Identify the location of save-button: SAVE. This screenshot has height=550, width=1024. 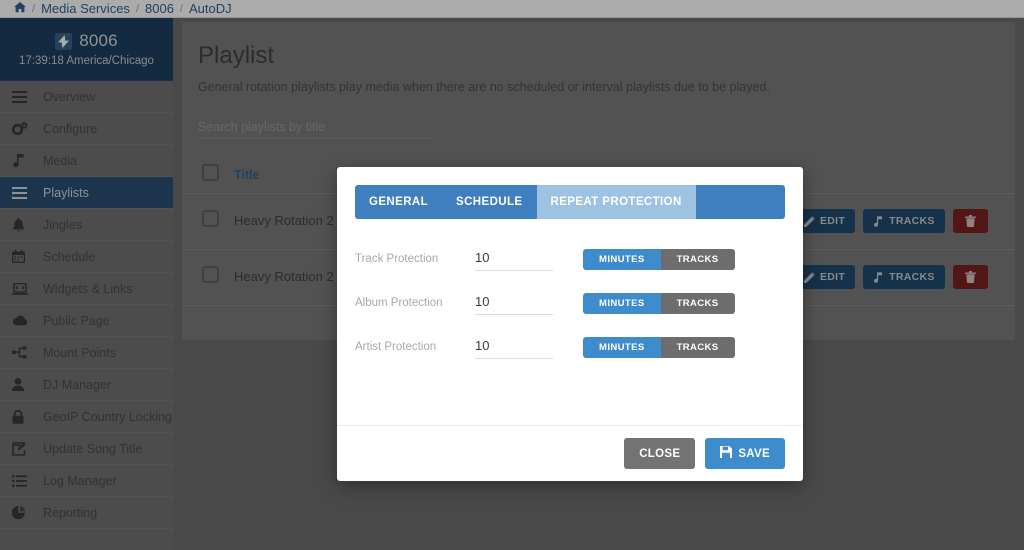
(745, 453).